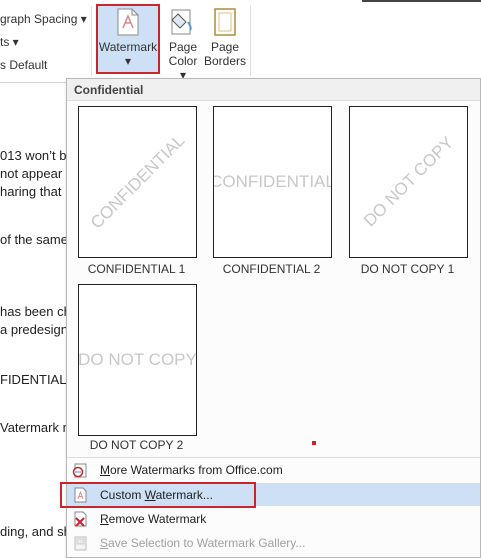 The height and width of the screenshot is (558, 481). Describe the element at coordinates (181, 22) in the screenshot. I see `page-color-icon` at that location.